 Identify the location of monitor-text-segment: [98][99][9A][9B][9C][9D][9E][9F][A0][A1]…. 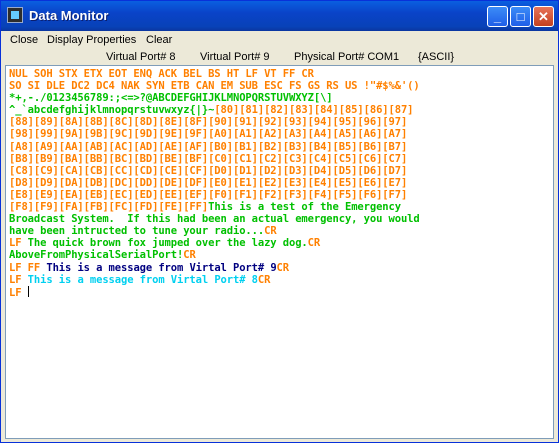
(208, 134).